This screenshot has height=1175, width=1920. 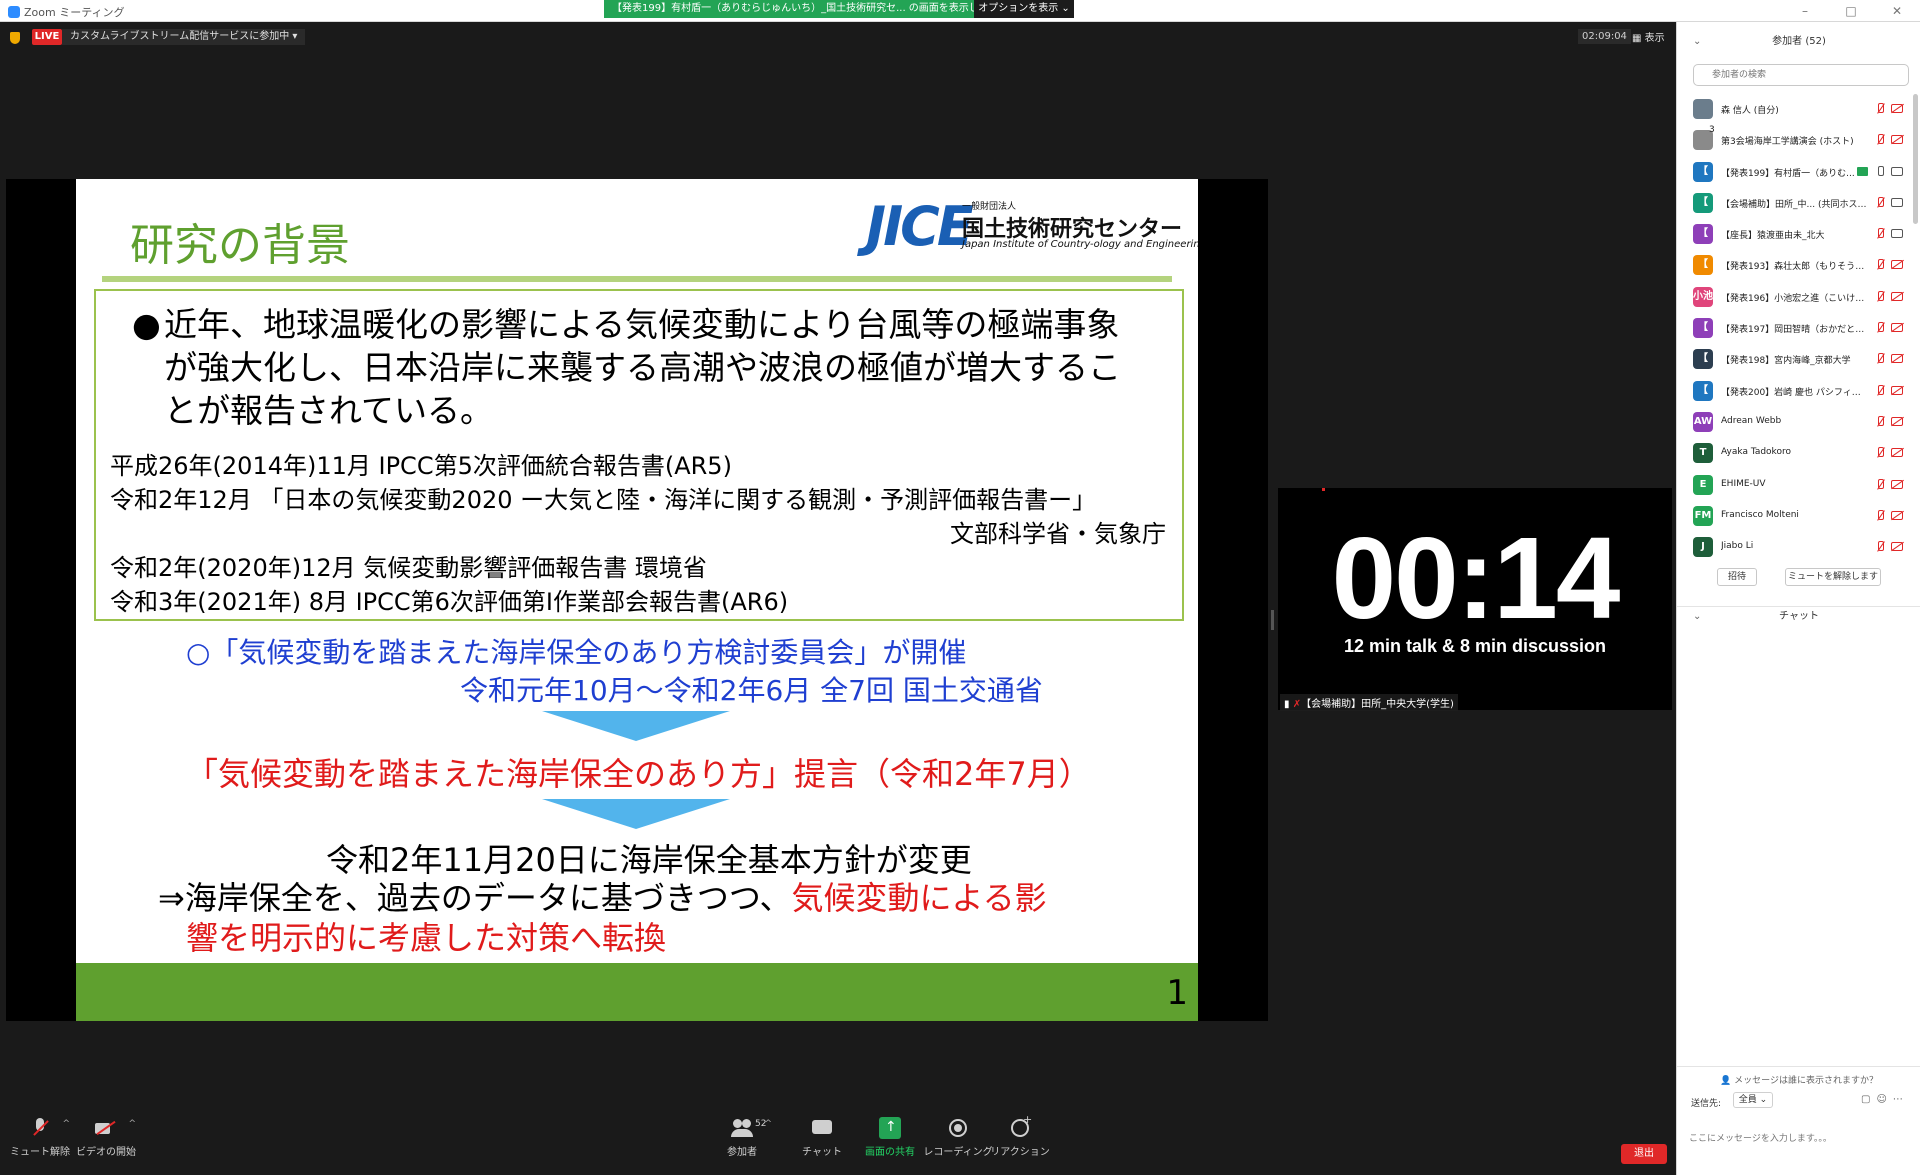 I want to click on meeting-elapsed-time: 02:09:04, so click(x=1604, y=36).